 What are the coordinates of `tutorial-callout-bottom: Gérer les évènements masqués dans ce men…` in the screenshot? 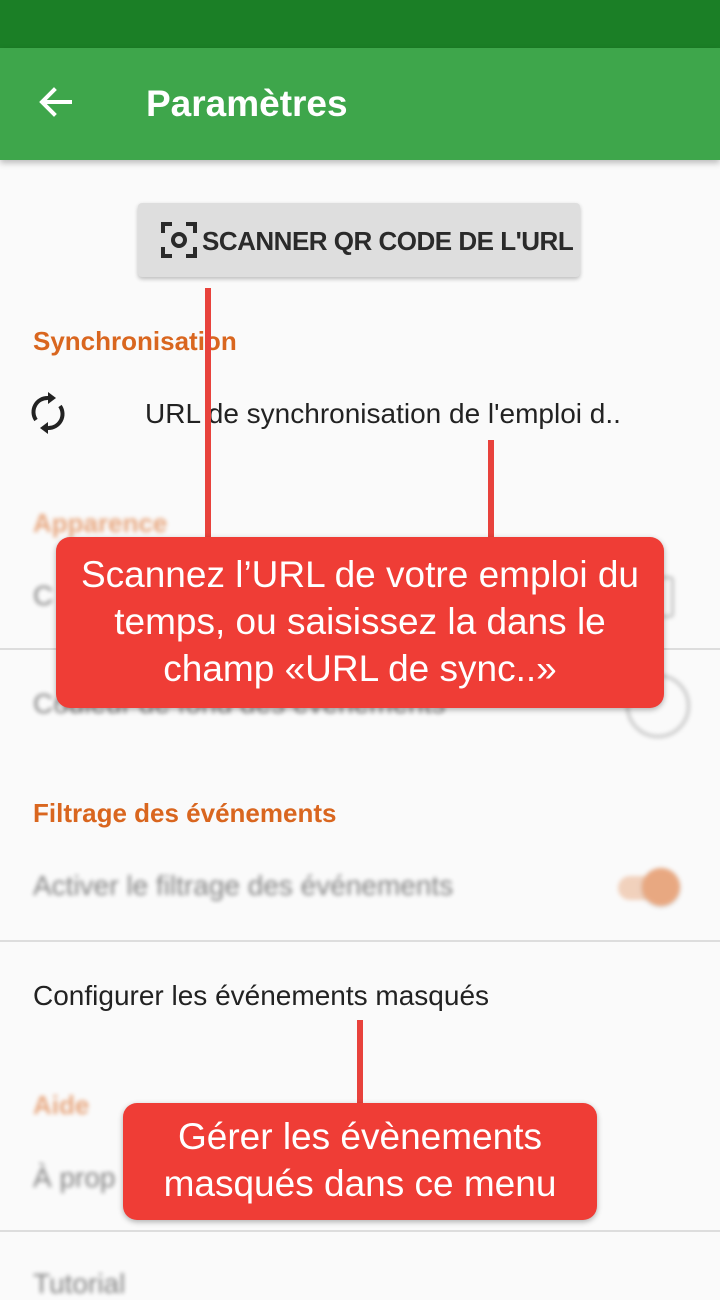 It's located at (360, 1161).